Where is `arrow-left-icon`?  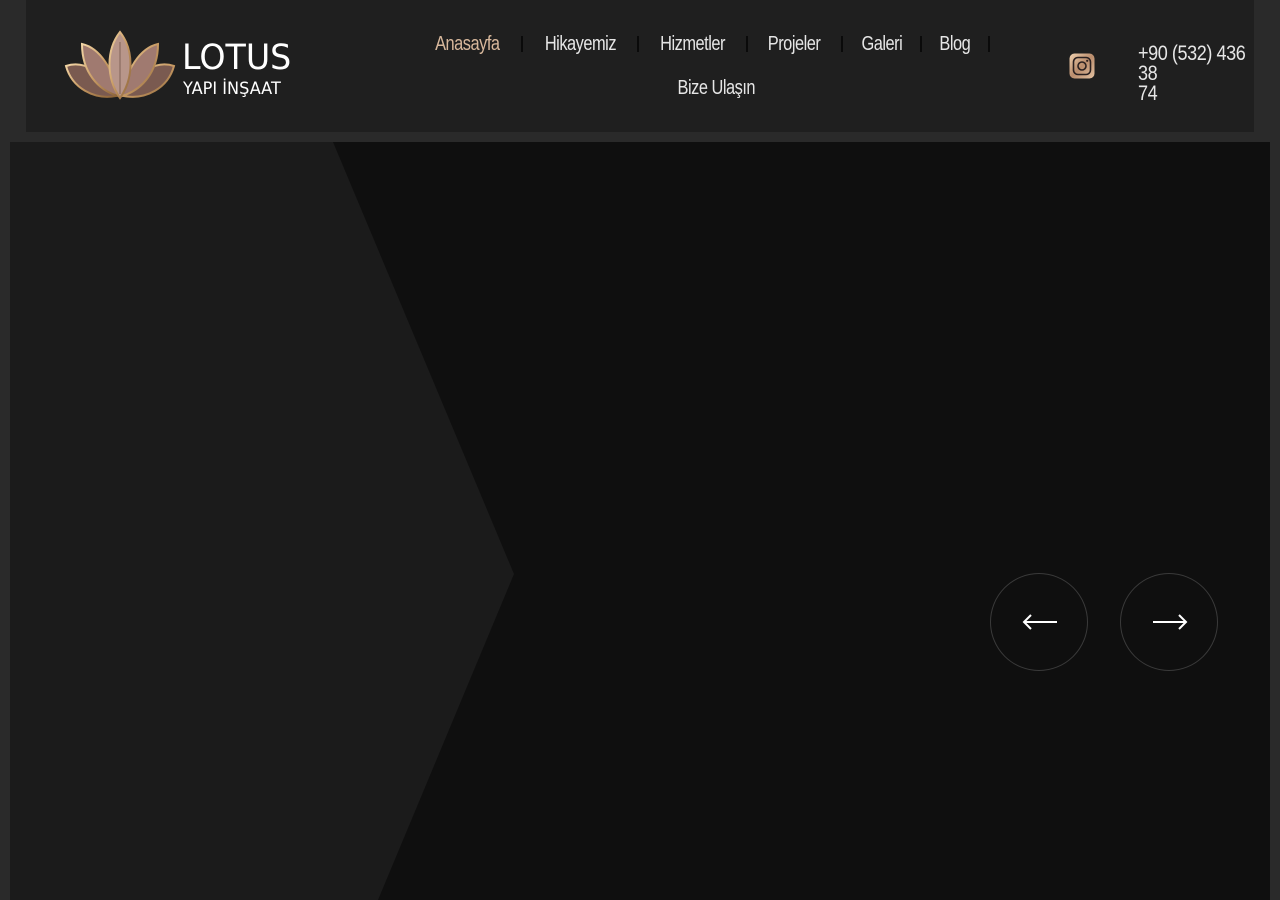 arrow-left-icon is located at coordinates (1039, 622).